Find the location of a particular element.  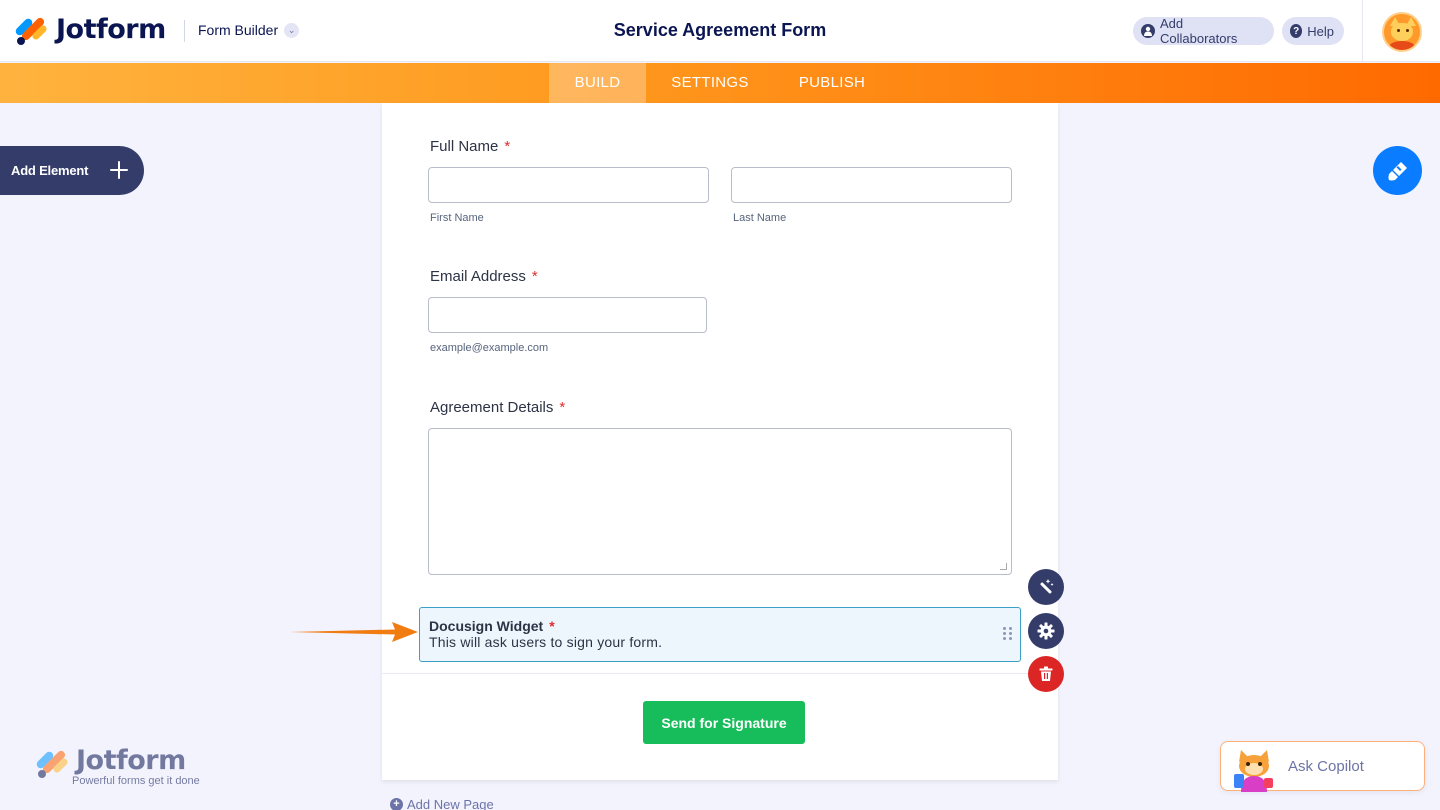

paint-brush-icon is located at coordinates (1397, 170).